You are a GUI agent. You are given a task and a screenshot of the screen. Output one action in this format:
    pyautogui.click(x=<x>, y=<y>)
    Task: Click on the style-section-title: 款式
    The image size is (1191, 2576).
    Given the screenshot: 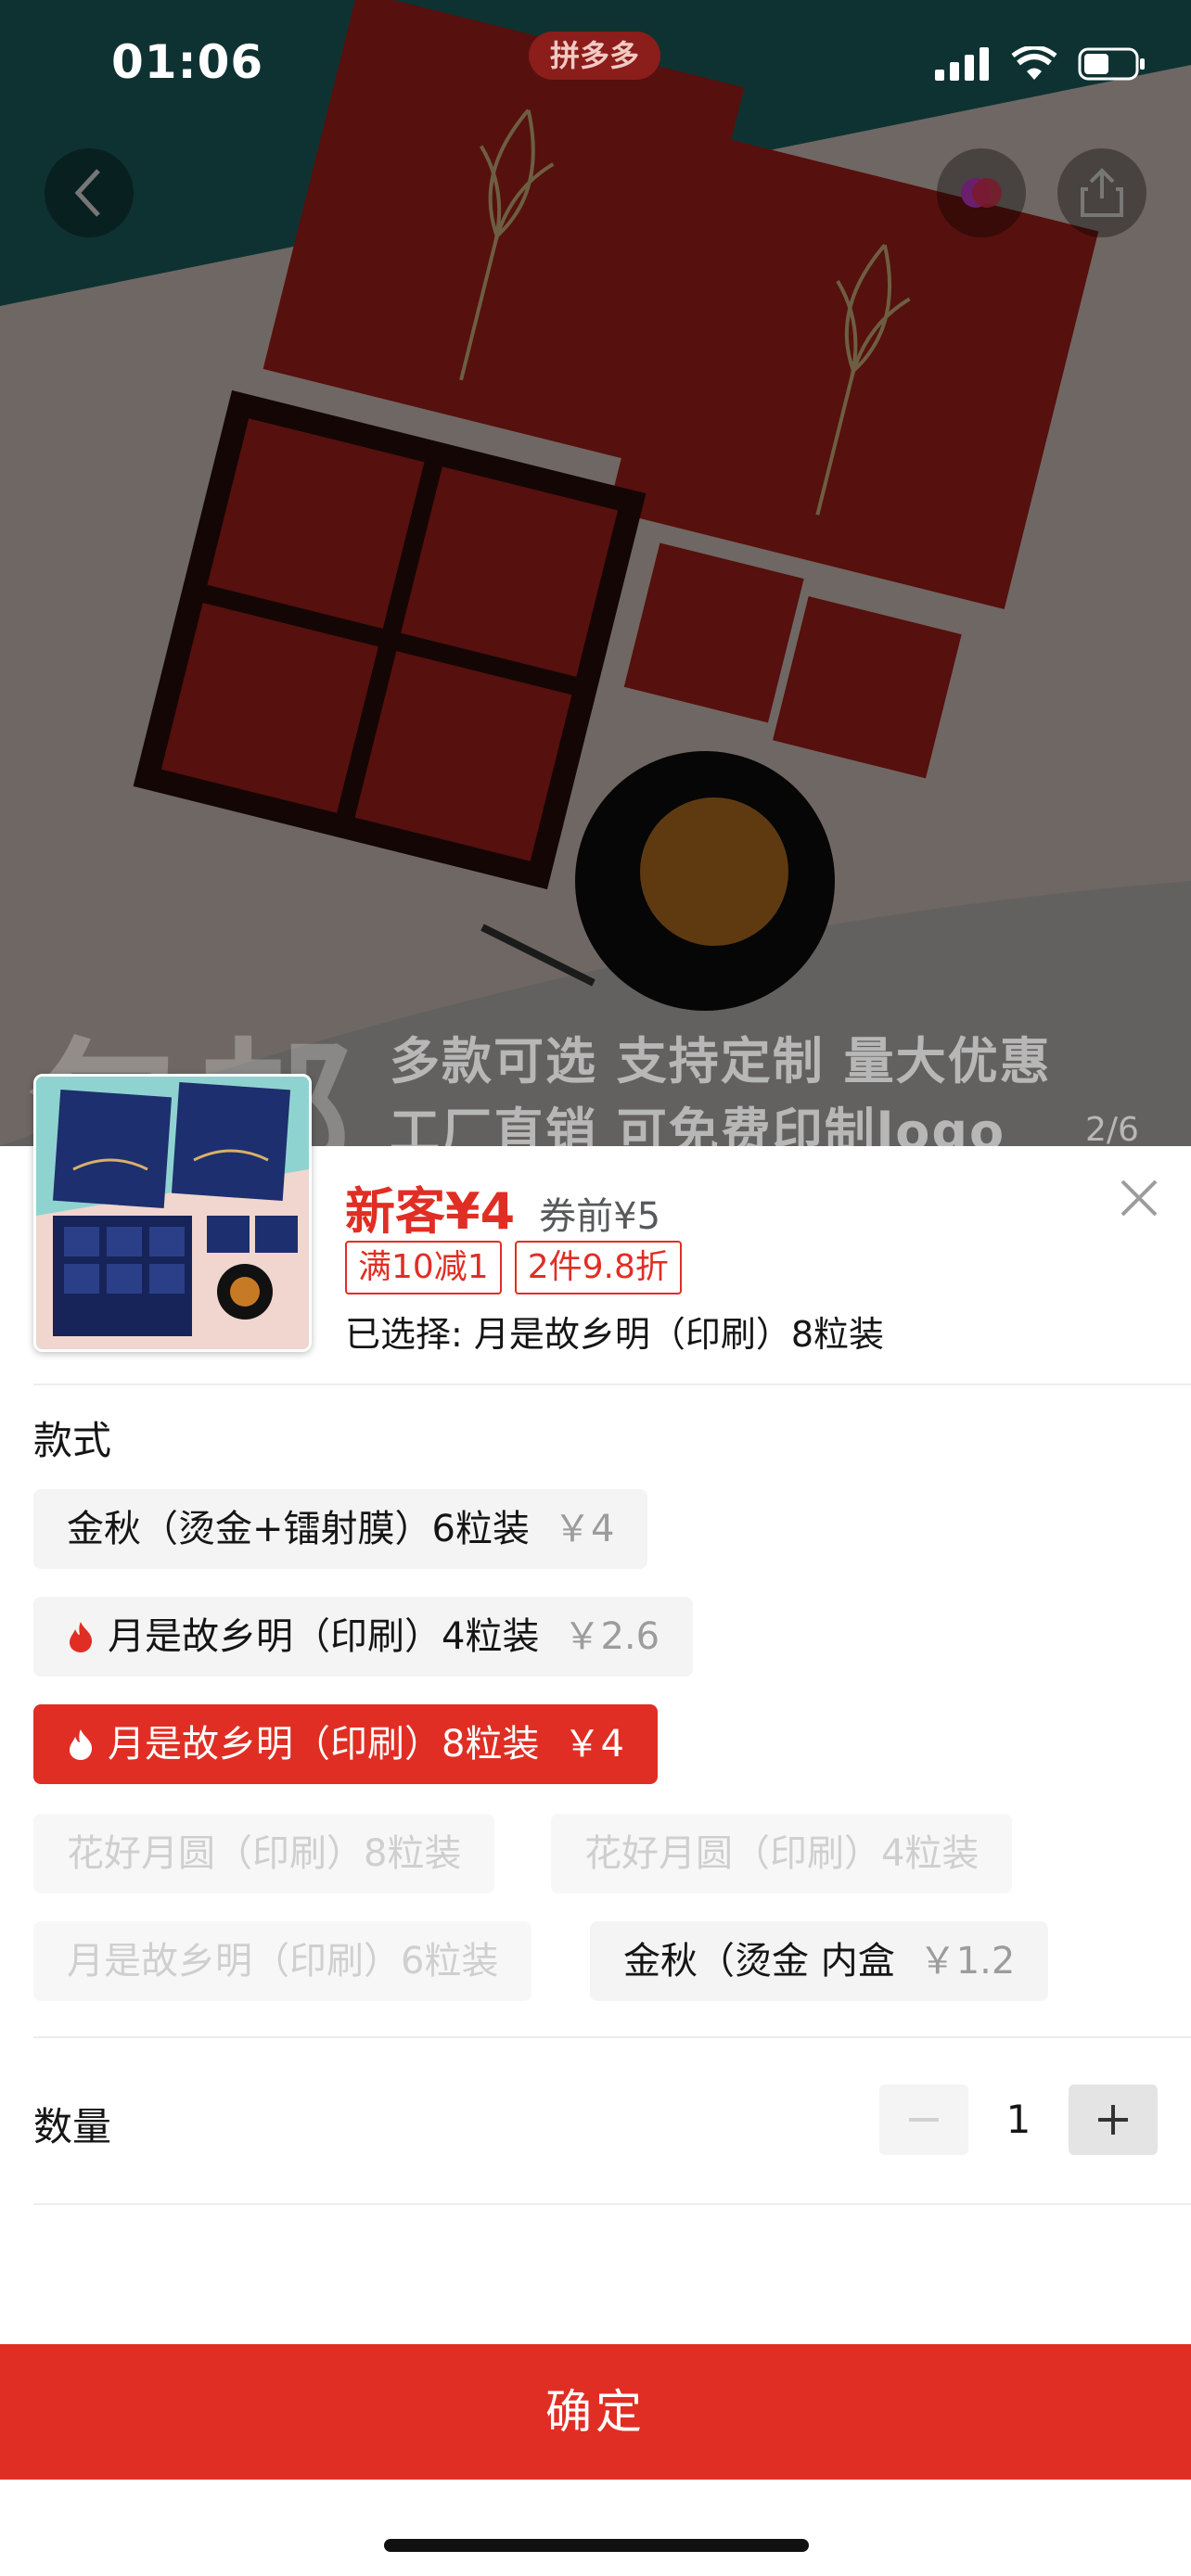 What is the action you would take?
    pyautogui.click(x=72, y=1440)
    